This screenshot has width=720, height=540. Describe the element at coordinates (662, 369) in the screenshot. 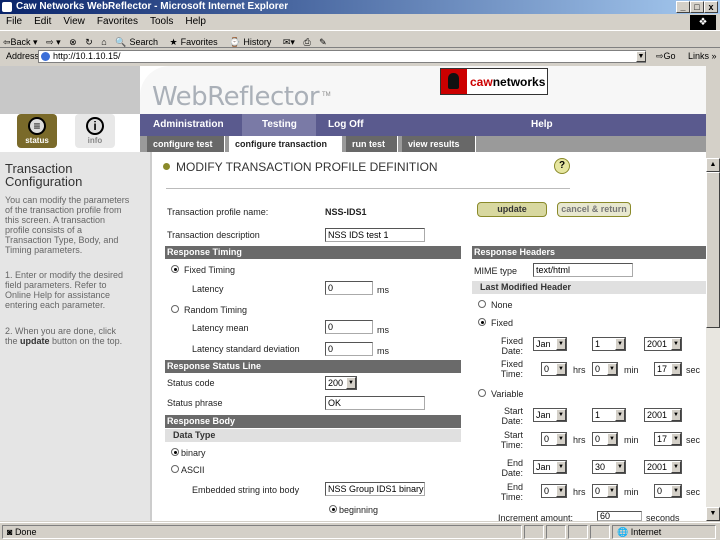

I see `fixed-time-sec: 17` at that location.